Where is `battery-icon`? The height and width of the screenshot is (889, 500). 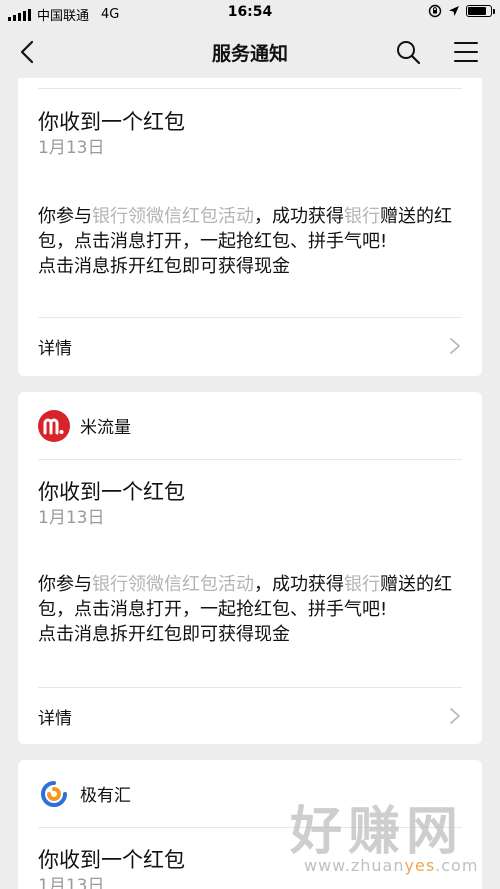 battery-icon is located at coordinates (480, 11).